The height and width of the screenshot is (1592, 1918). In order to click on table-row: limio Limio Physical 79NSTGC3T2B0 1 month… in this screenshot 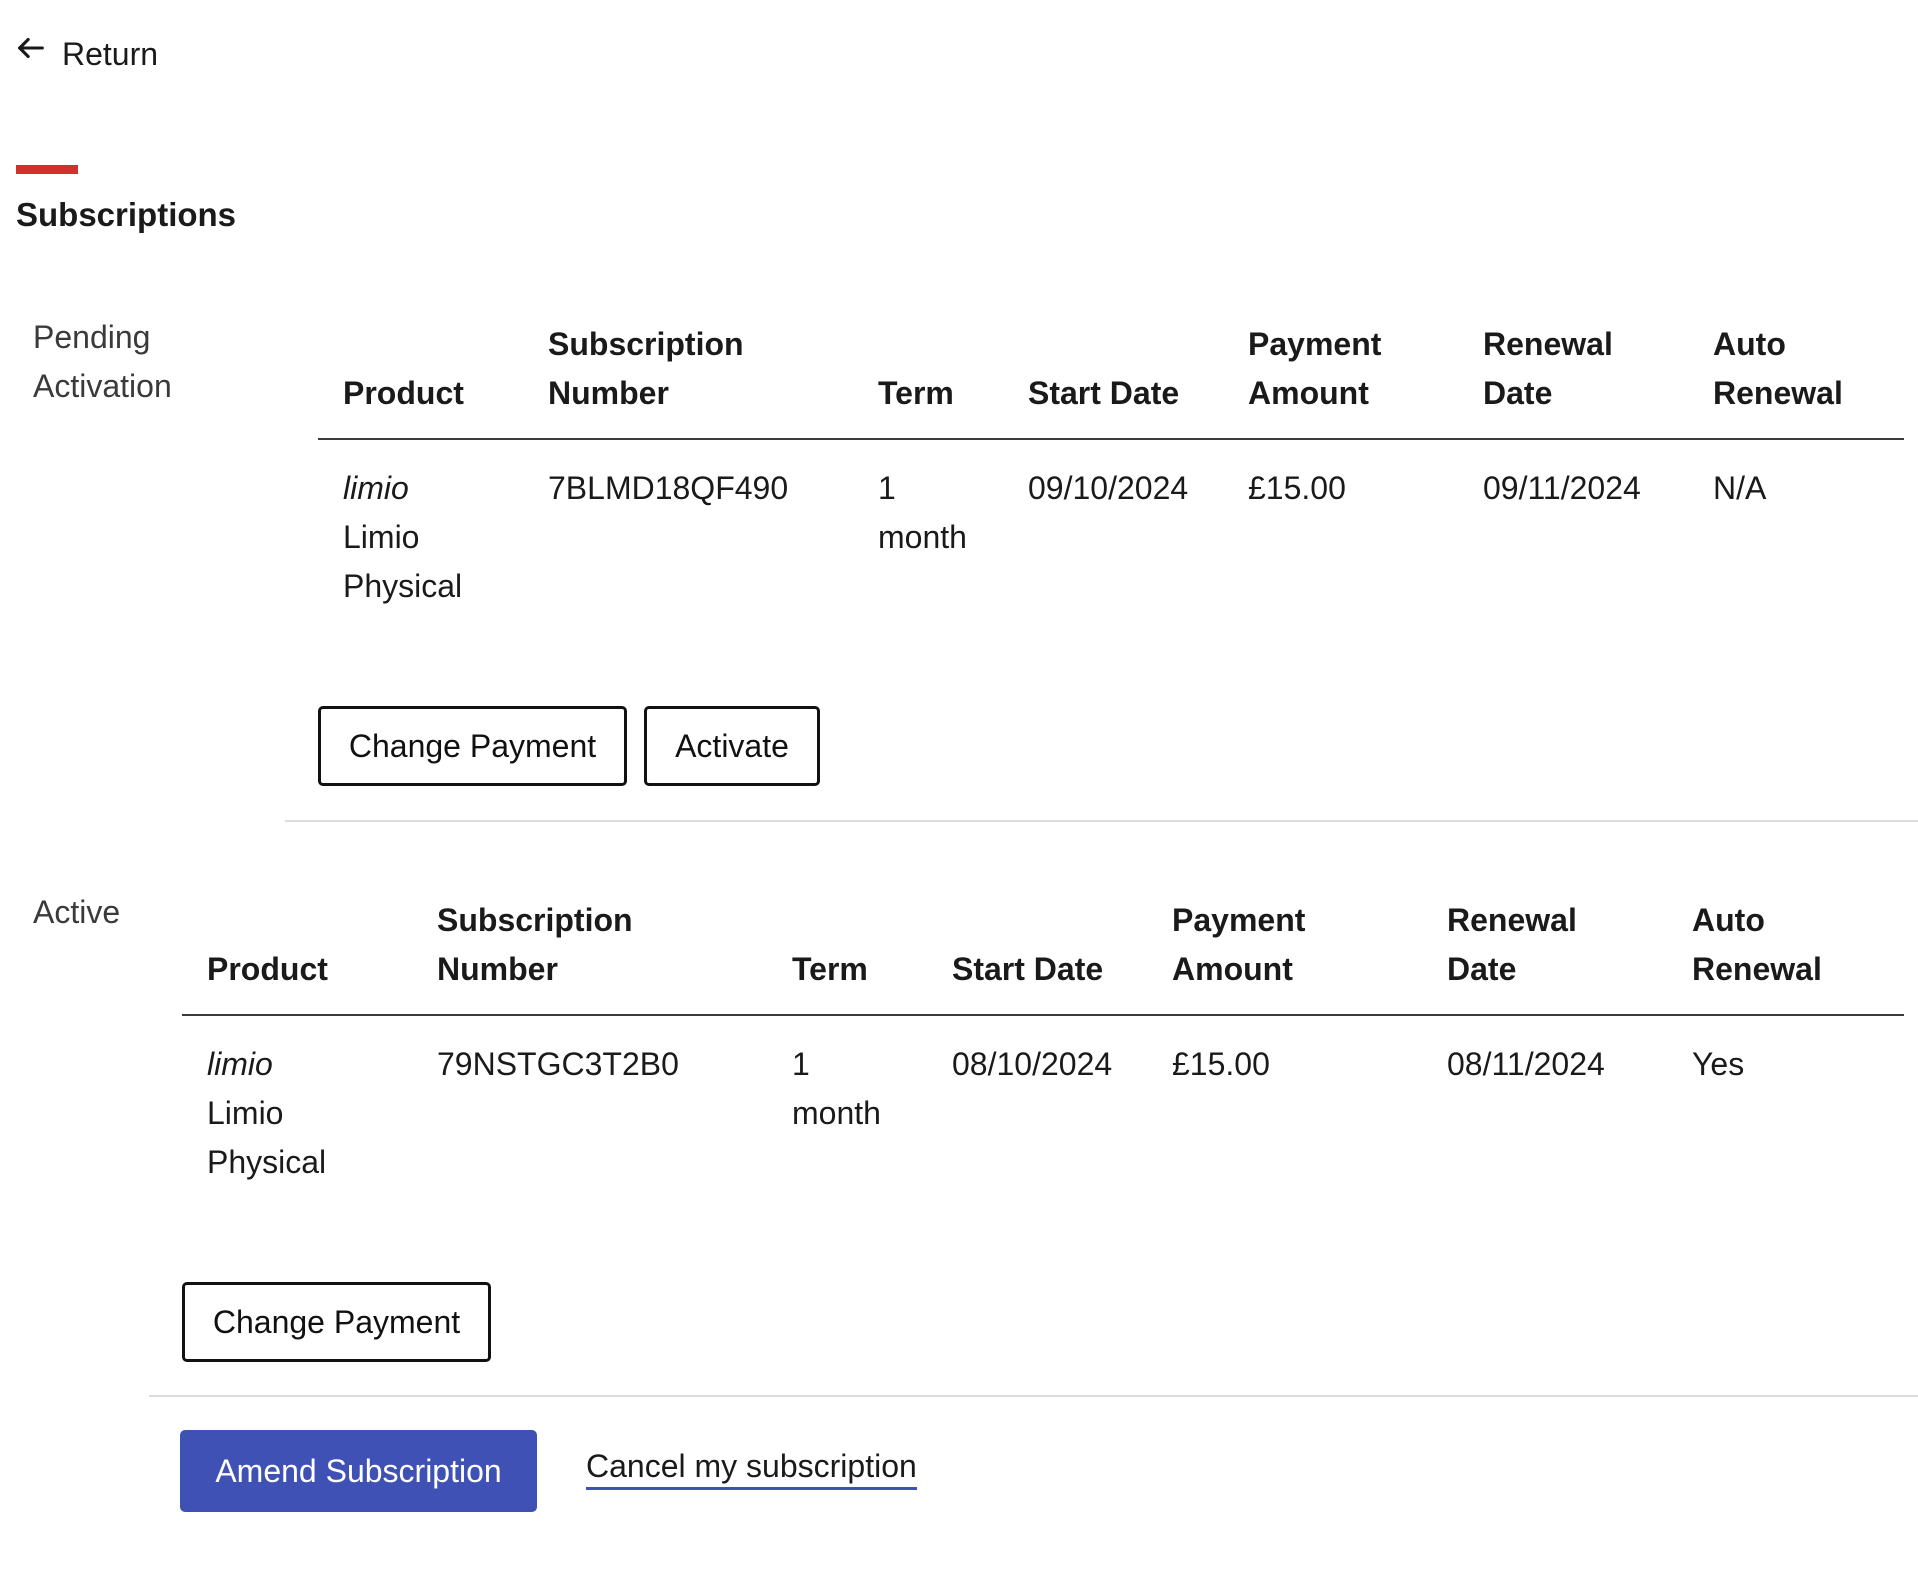, I will do `click(1043, 1101)`.